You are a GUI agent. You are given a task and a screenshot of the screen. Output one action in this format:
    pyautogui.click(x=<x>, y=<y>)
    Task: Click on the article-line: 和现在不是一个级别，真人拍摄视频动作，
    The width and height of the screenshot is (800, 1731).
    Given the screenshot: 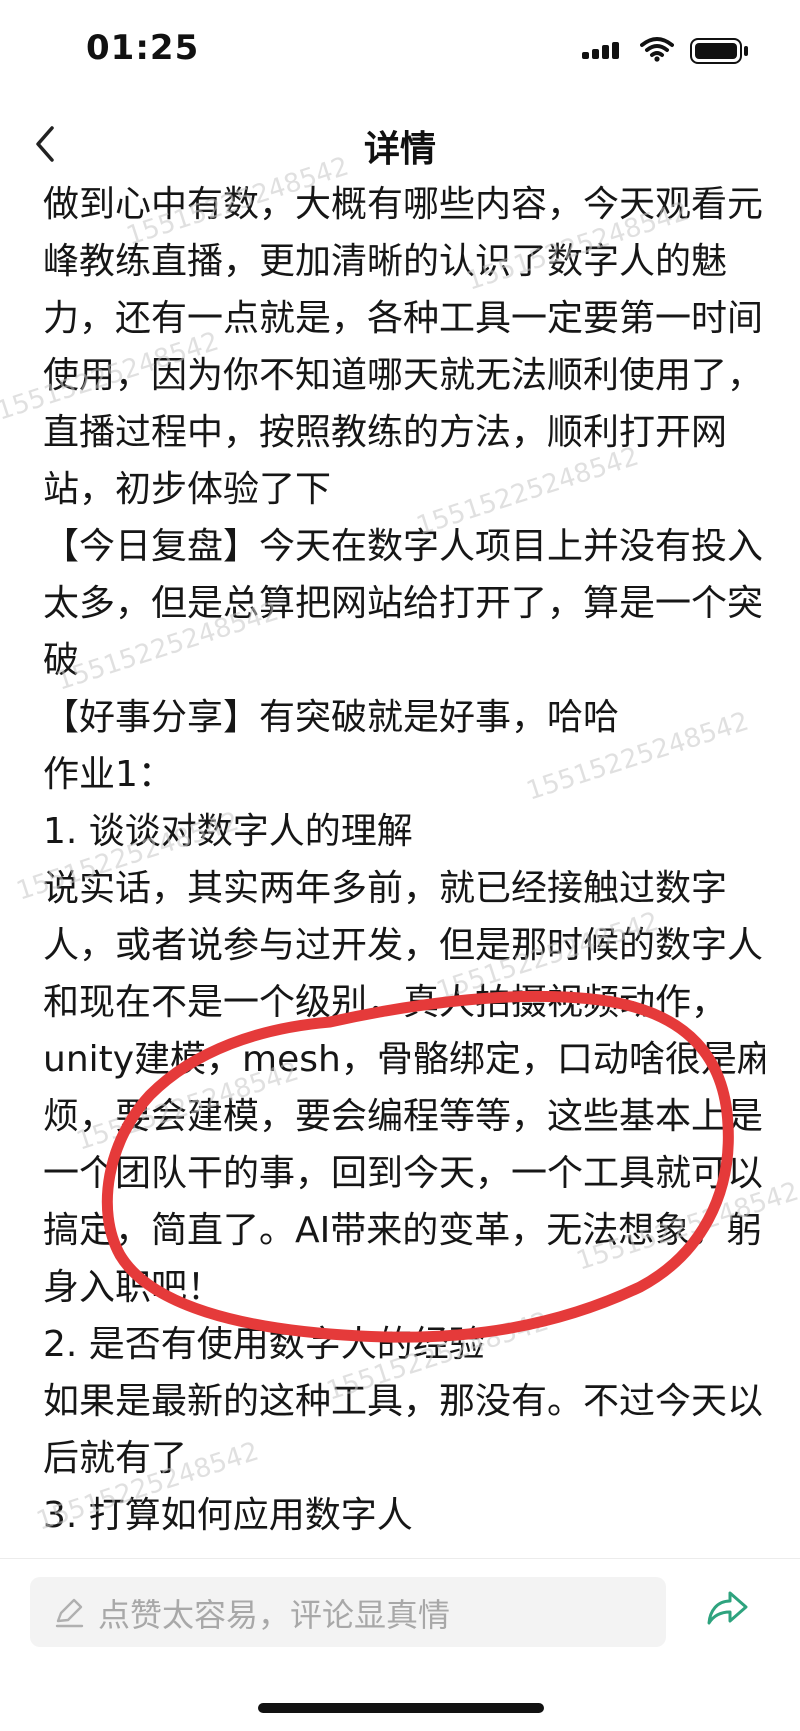 What is the action you would take?
    pyautogui.click(x=385, y=1002)
    